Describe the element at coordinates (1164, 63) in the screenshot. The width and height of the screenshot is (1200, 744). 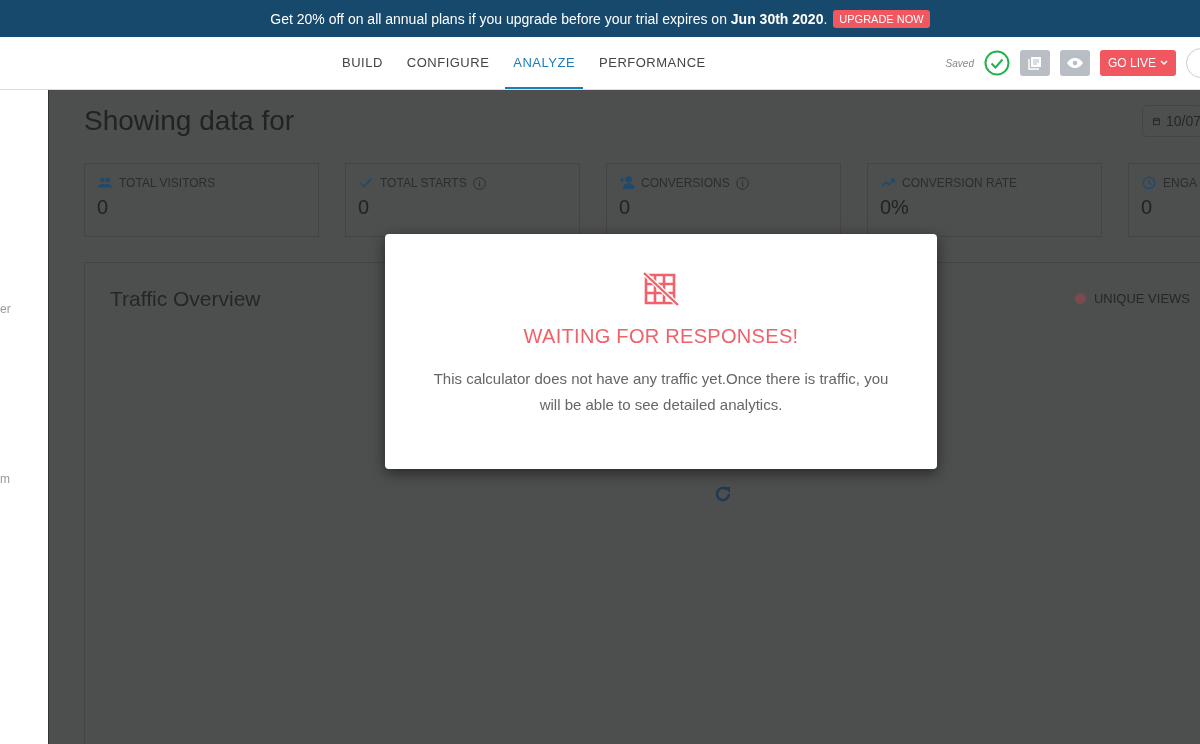
I see `caret-icon` at that location.